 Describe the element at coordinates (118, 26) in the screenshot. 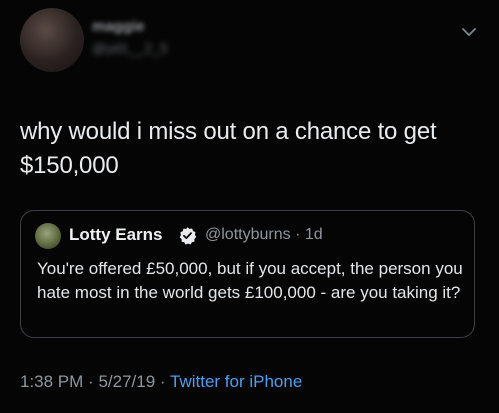

I see `author-name: maggie` at that location.